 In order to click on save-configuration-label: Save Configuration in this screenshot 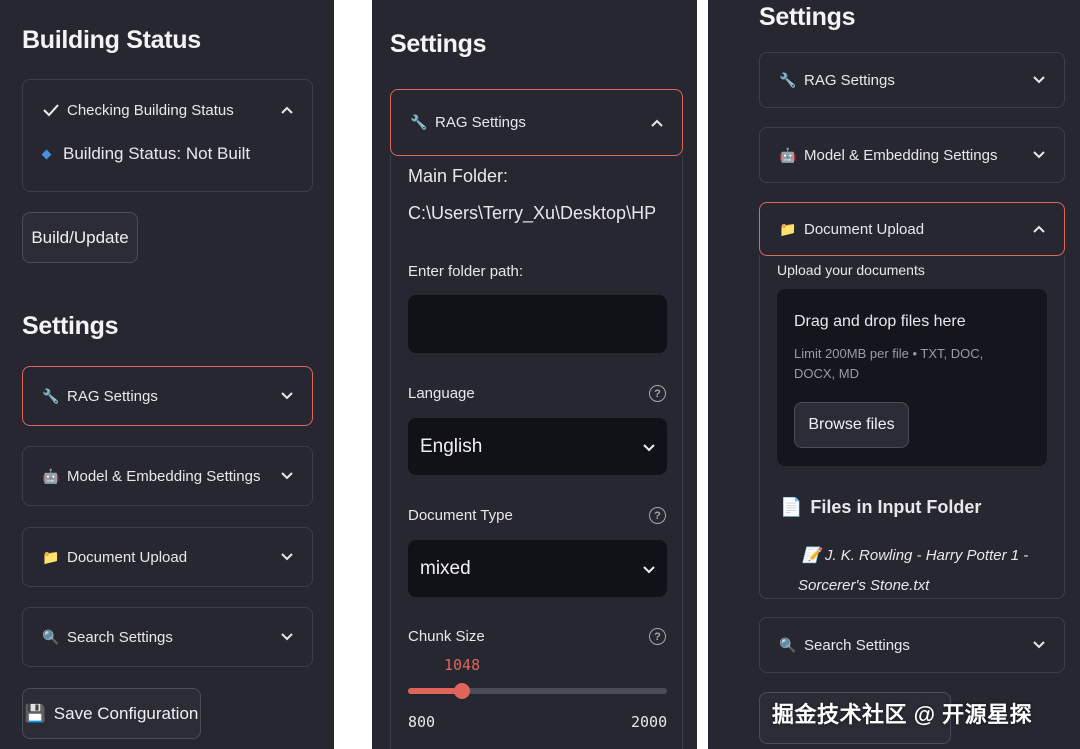, I will do `click(126, 713)`.